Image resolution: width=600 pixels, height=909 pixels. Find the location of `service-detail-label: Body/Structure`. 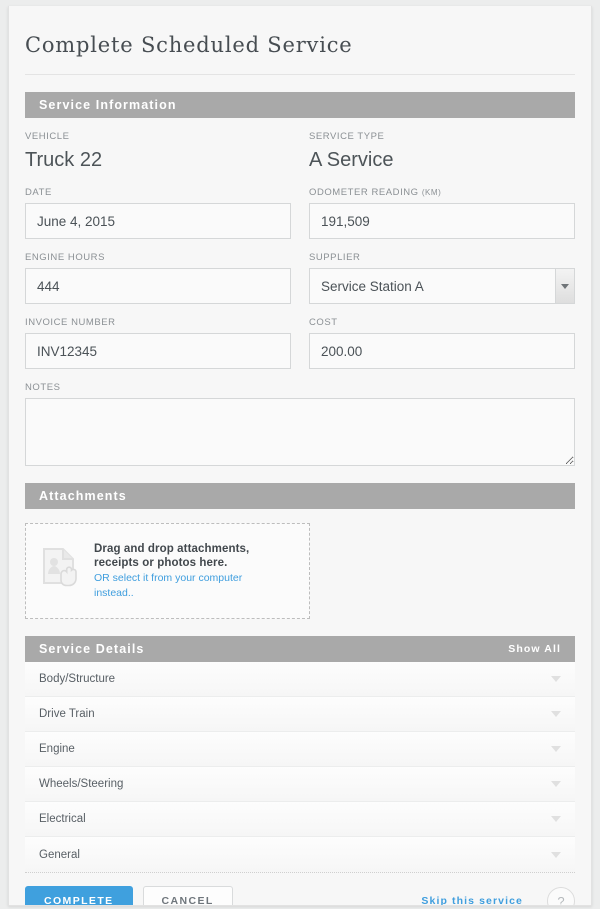

service-detail-label: Body/Structure is located at coordinates (77, 679).